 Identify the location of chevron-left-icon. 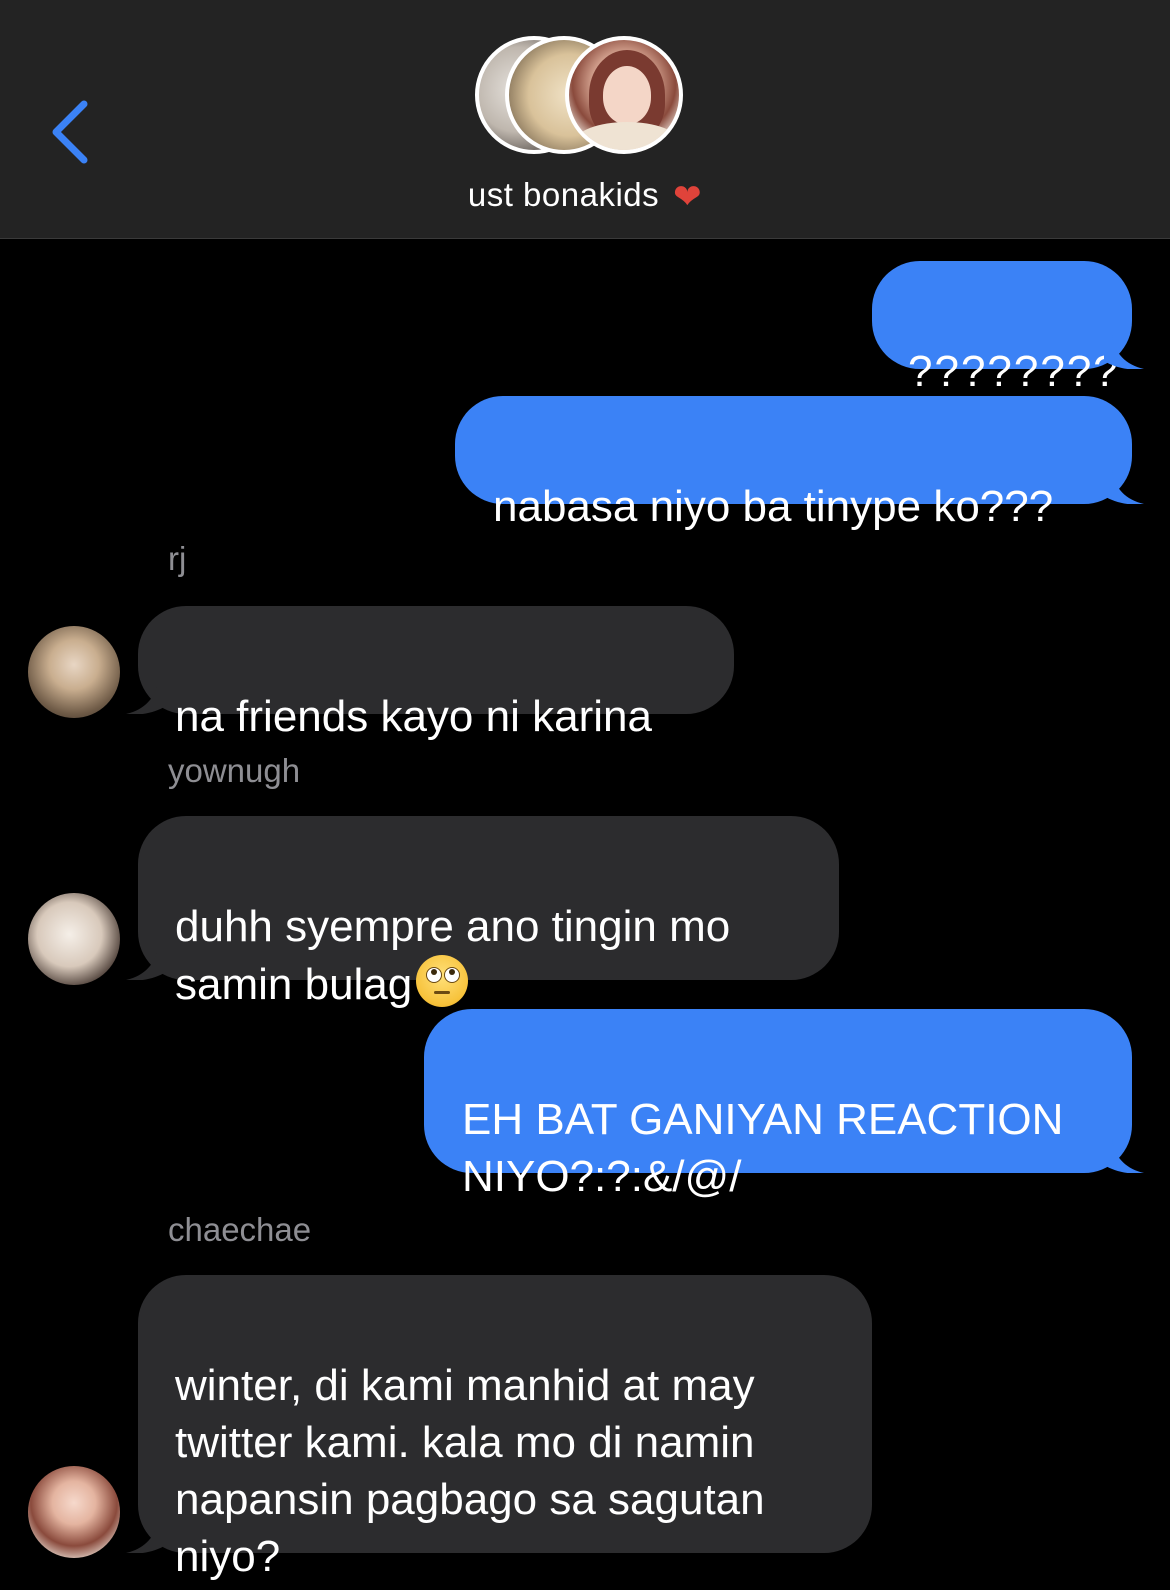
(70, 132).